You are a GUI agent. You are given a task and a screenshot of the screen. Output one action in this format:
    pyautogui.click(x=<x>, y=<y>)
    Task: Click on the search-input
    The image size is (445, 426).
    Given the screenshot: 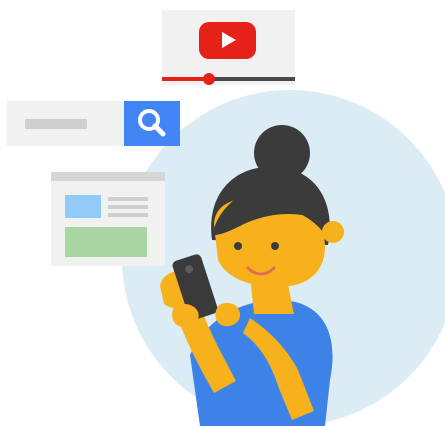 What is the action you would take?
    pyautogui.click(x=65, y=123)
    